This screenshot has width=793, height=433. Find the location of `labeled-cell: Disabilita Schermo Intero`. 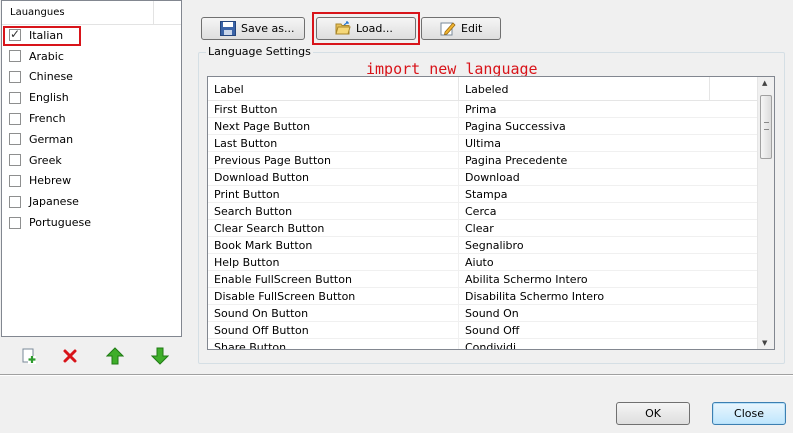

labeled-cell: Disabilita Schermo Intero is located at coordinates (609, 296).